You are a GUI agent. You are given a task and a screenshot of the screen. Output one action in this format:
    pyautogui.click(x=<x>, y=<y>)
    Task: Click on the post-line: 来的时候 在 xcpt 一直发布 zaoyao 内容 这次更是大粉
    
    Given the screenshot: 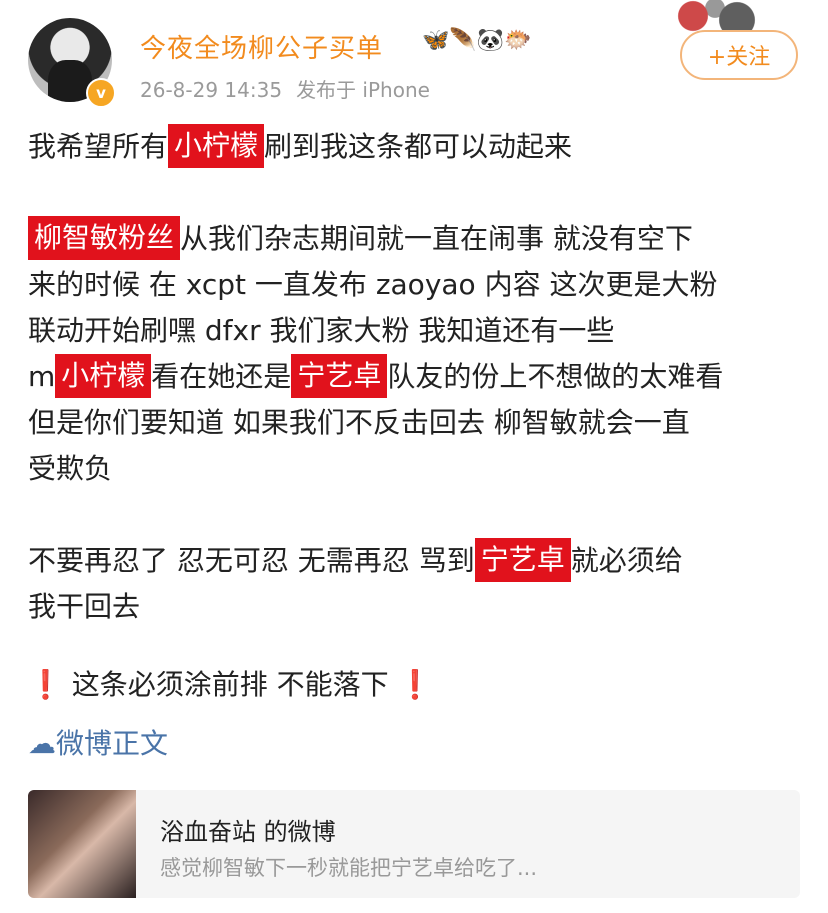 What is the action you would take?
    pyautogui.click(x=418, y=285)
    